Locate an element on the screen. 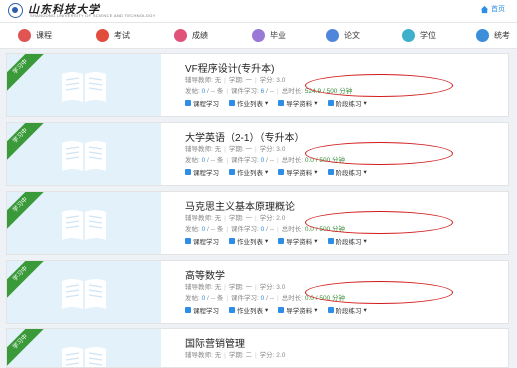 The height and width of the screenshot is (368, 517). course-meta: 辅导教师: 无 | 学期: 二 | 学分: 2.0 is located at coordinates (235, 355).